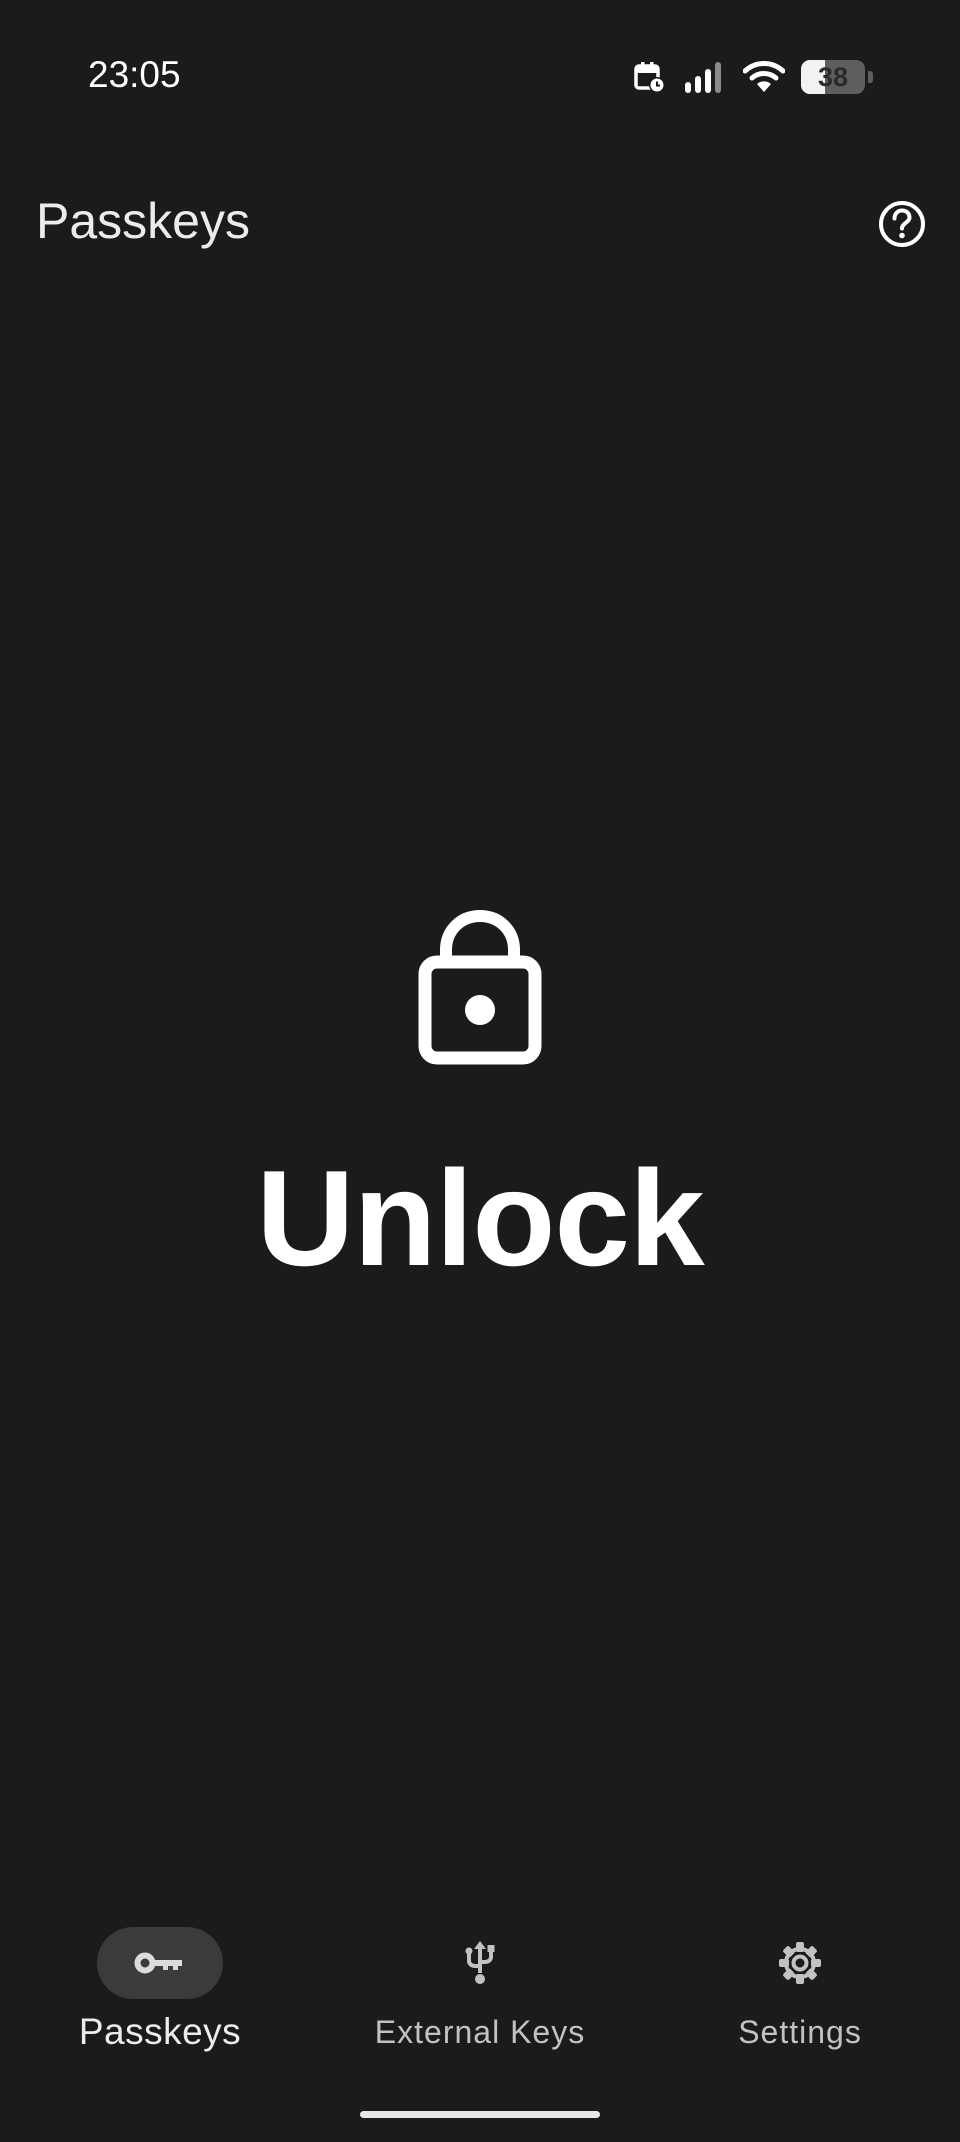 This screenshot has width=960, height=2142. What do you see at coordinates (160, 1963) in the screenshot?
I see `nav-active-indicator` at bounding box center [160, 1963].